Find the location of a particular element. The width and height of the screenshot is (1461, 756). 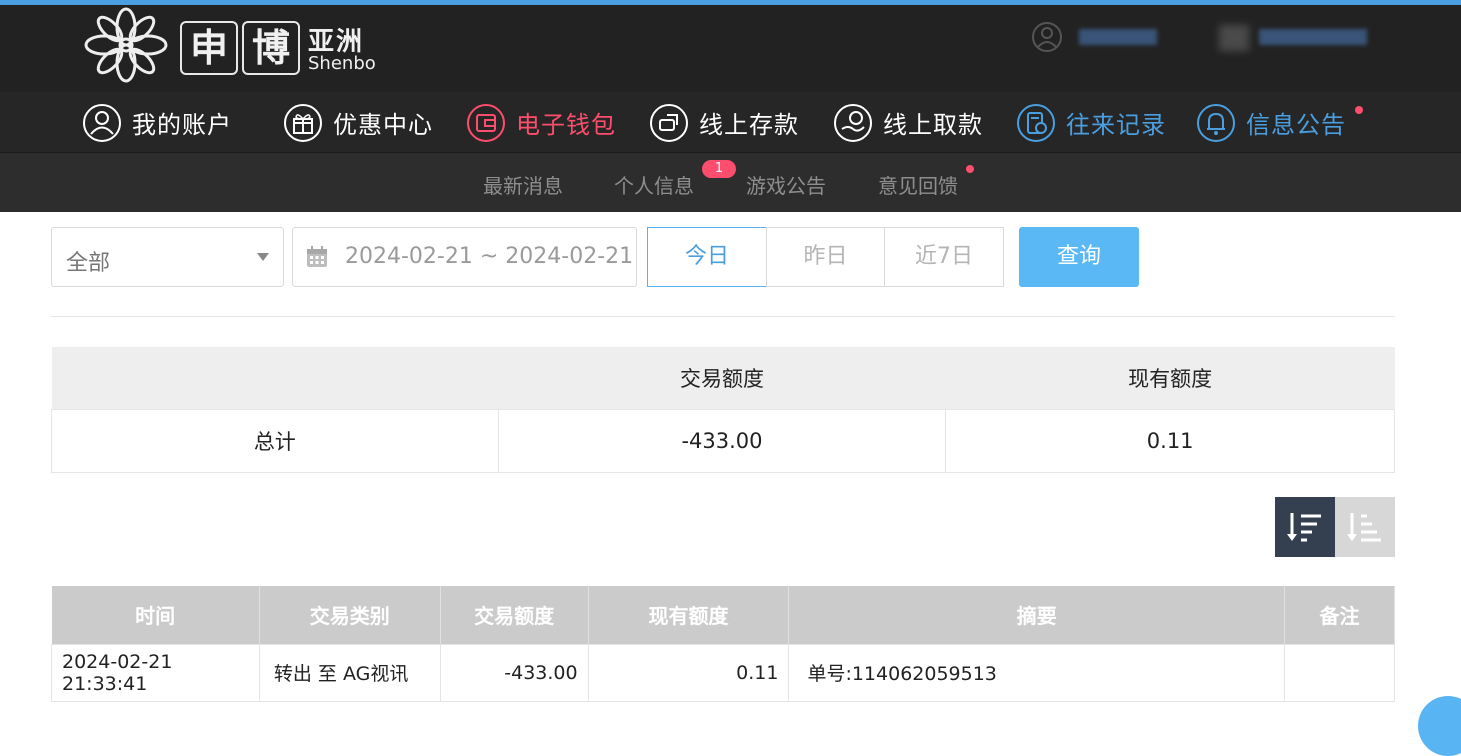

nav-e-wallet: 电子钱包 is located at coordinates (541, 122).